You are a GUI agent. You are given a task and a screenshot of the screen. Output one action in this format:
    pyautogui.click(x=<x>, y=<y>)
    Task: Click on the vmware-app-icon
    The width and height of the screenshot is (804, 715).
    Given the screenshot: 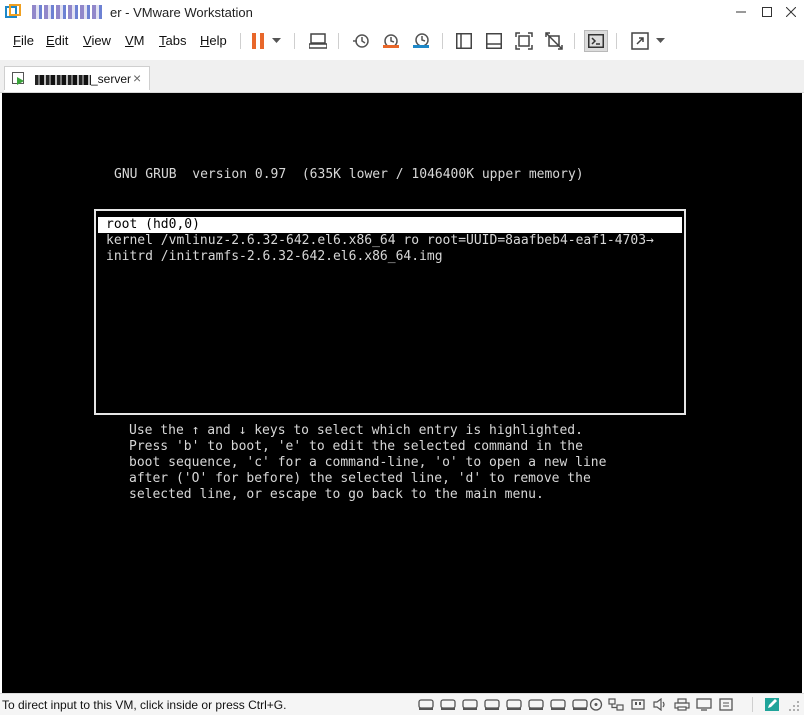 What is the action you would take?
    pyautogui.click(x=13, y=11)
    